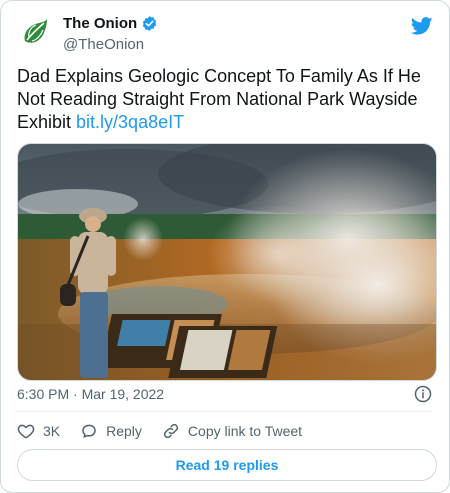  I want to click on twitter-bird-icon, so click(421, 26).